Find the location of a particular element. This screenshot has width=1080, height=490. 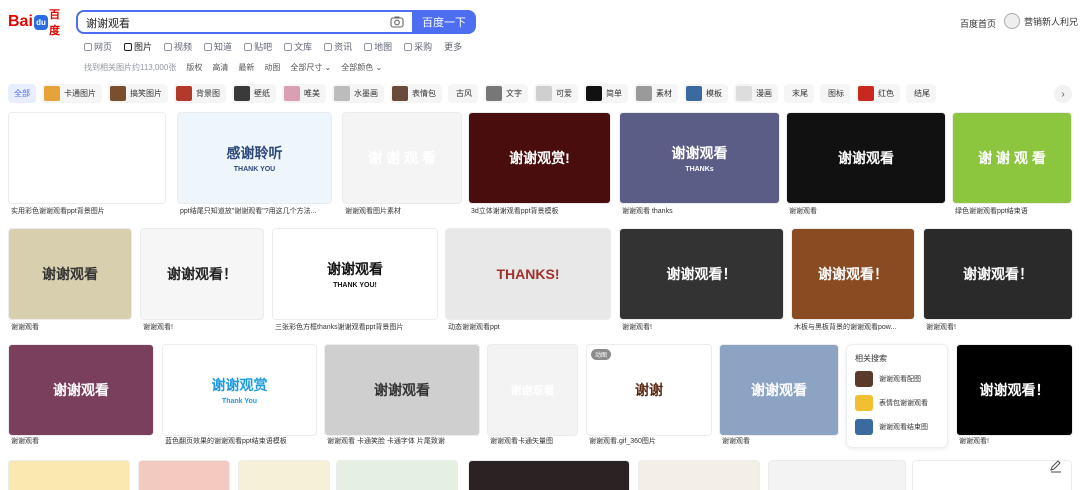

tab-label: 知道 is located at coordinates (223, 47).